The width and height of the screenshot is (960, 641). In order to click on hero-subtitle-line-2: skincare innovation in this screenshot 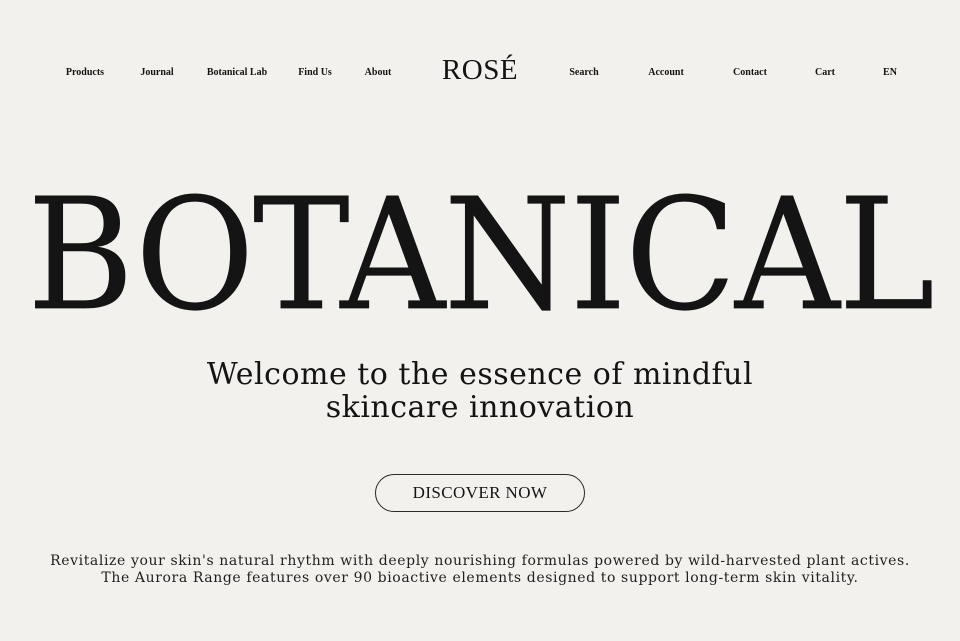, I will do `click(480, 407)`.